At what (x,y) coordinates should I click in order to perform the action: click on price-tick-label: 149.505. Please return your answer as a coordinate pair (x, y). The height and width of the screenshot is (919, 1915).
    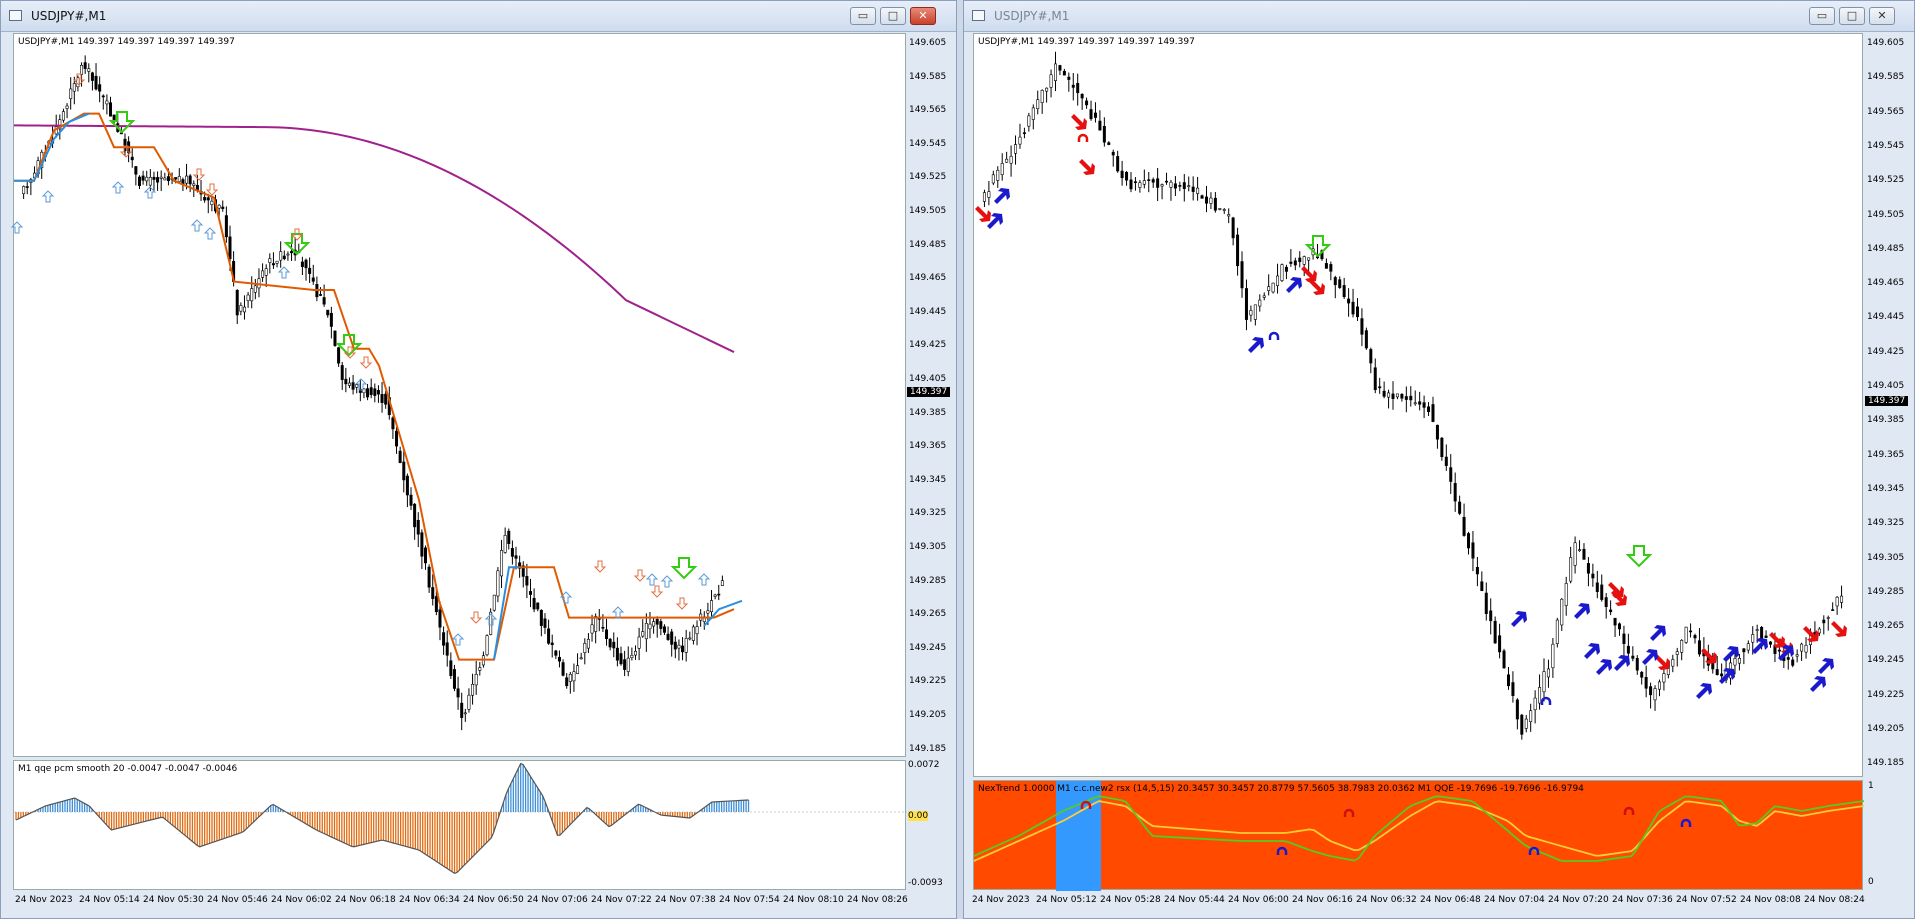
    Looking at the image, I should click on (1886, 214).